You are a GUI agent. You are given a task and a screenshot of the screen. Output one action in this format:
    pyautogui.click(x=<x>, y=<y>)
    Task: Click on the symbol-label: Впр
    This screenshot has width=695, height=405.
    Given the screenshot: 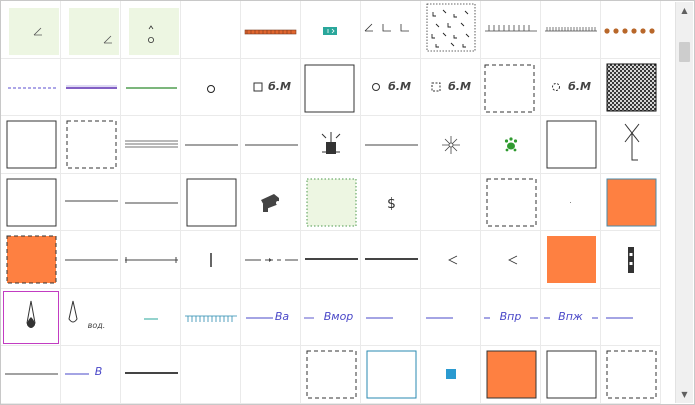 What is the action you would take?
    pyautogui.click(x=510, y=316)
    